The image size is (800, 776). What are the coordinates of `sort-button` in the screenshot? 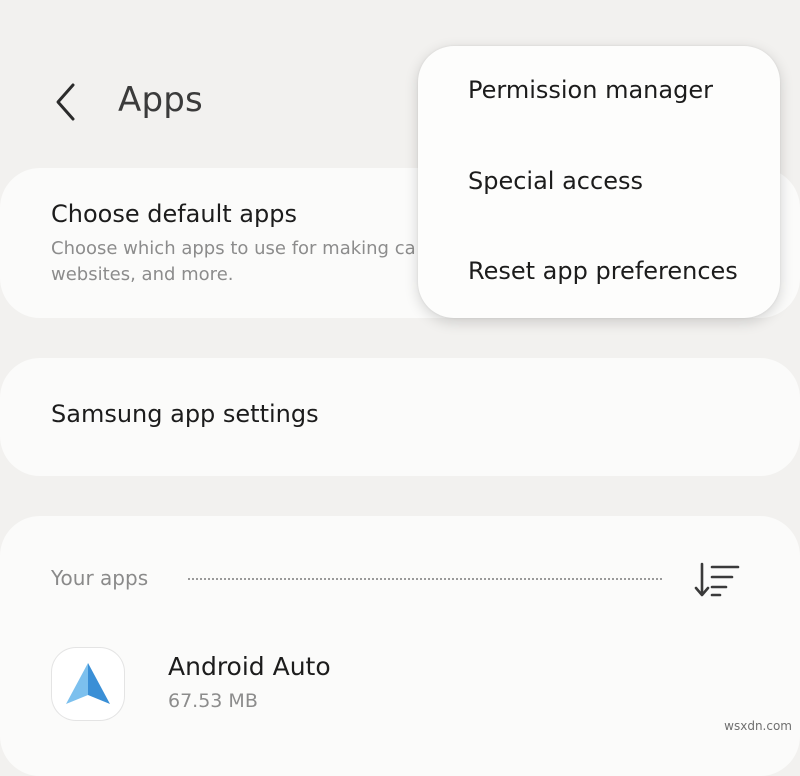 It's located at (717, 581).